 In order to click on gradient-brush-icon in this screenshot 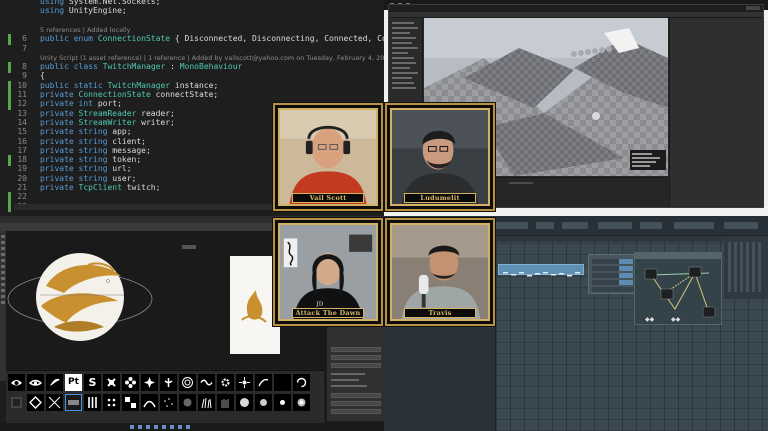, I will do `click(73, 402)`.